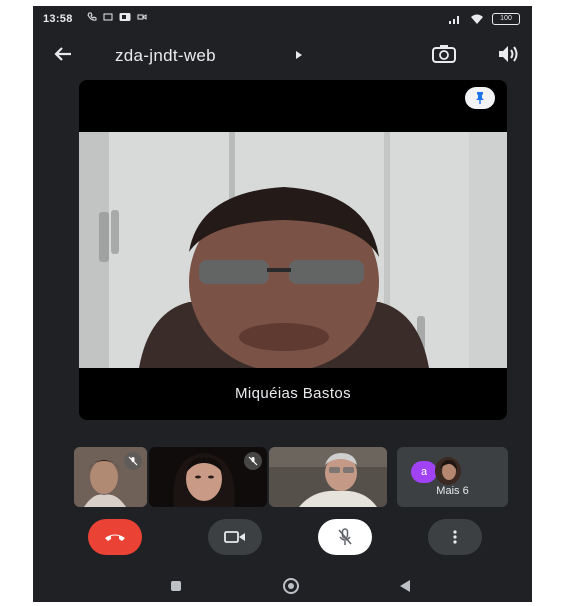 The image size is (564, 606). Describe the element at coordinates (405, 586) in the screenshot. I see `nav-back-icon` at that location.